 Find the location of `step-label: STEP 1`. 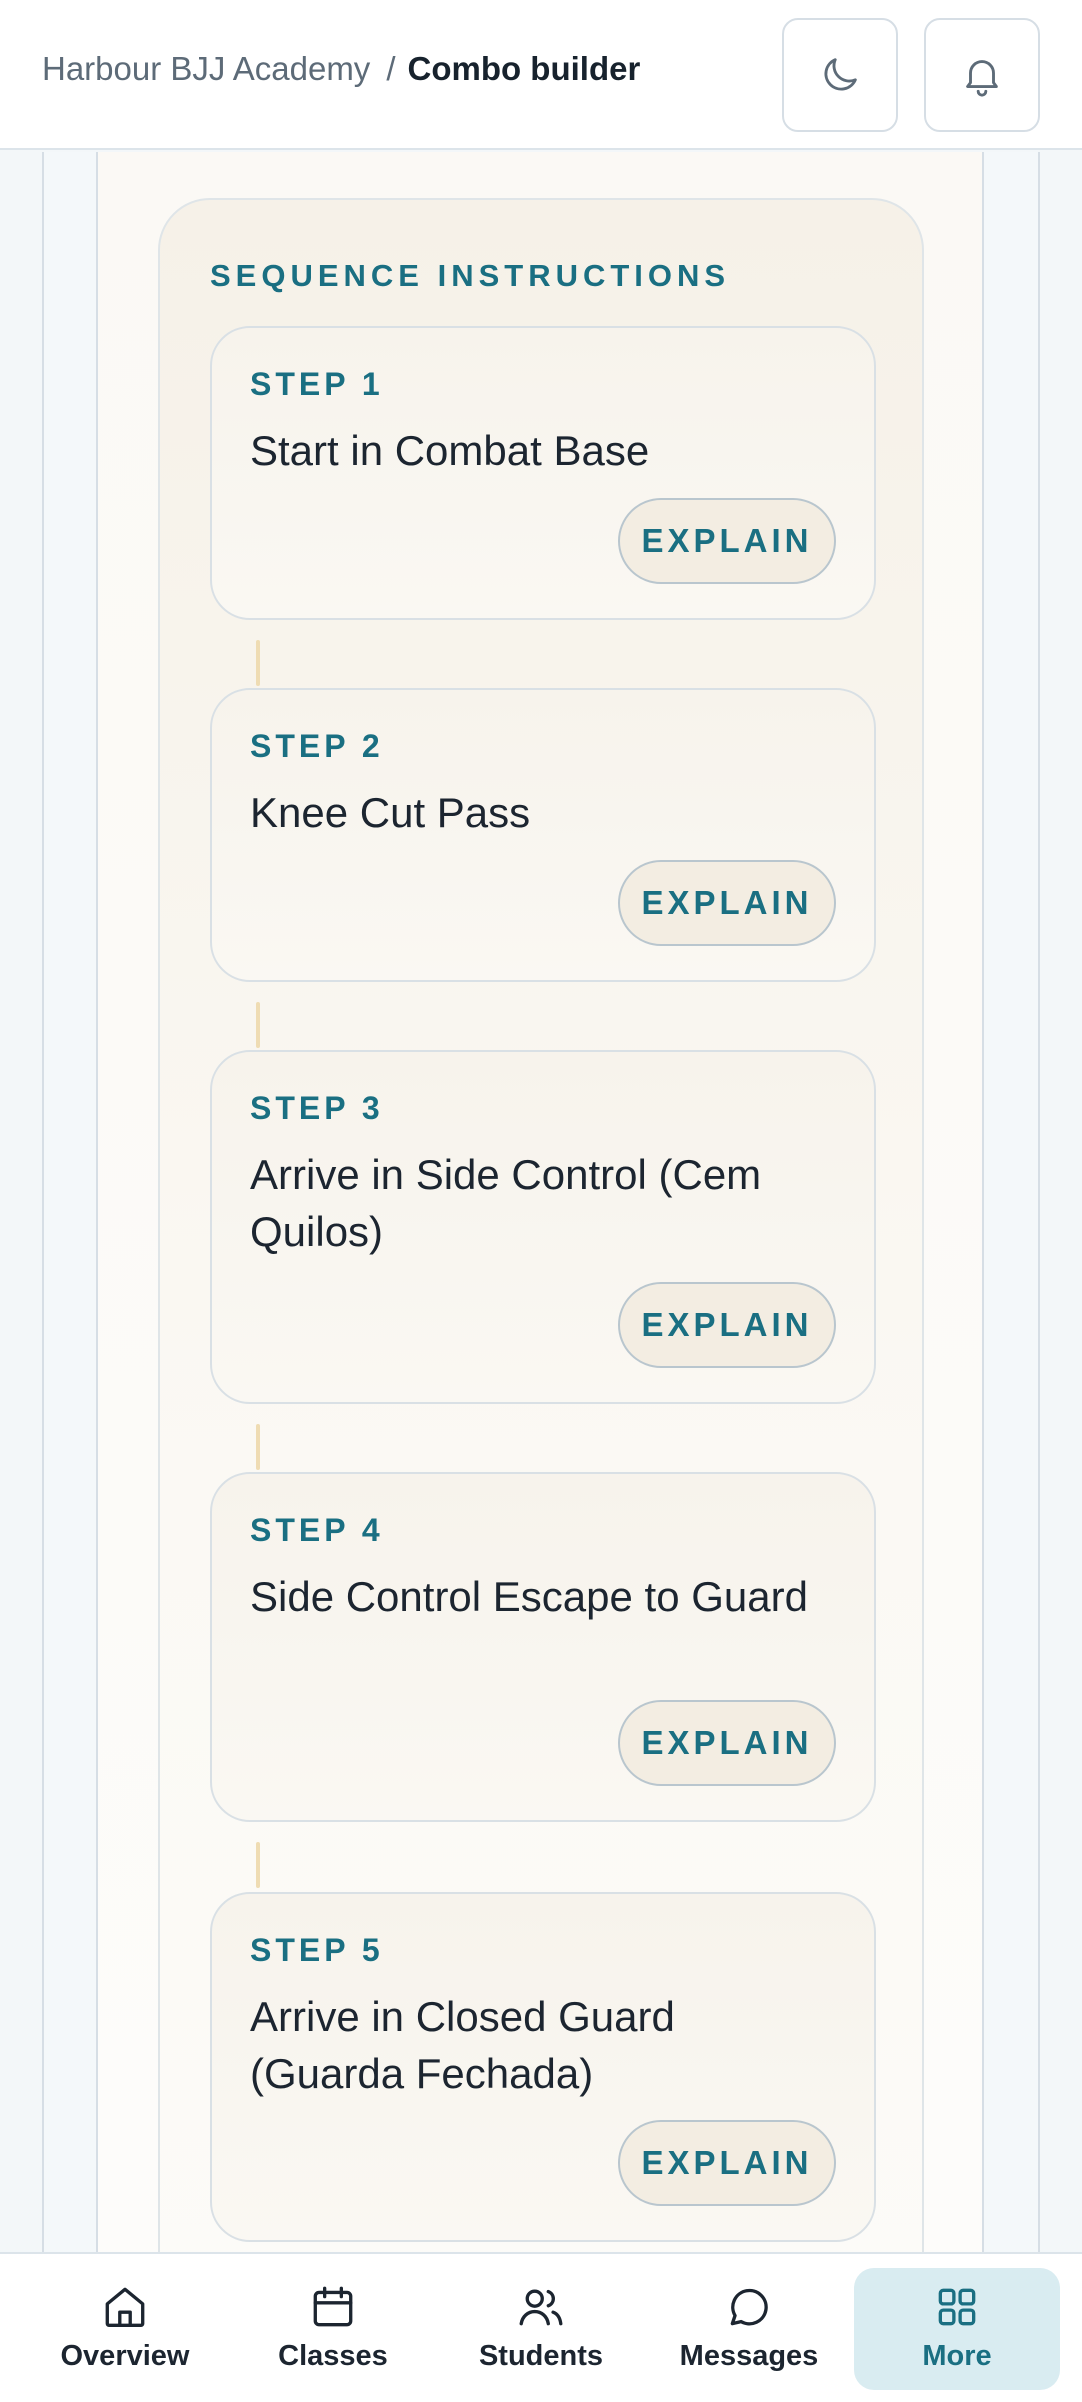

step-label: STEP 1 is located at coordinates (317, 384).